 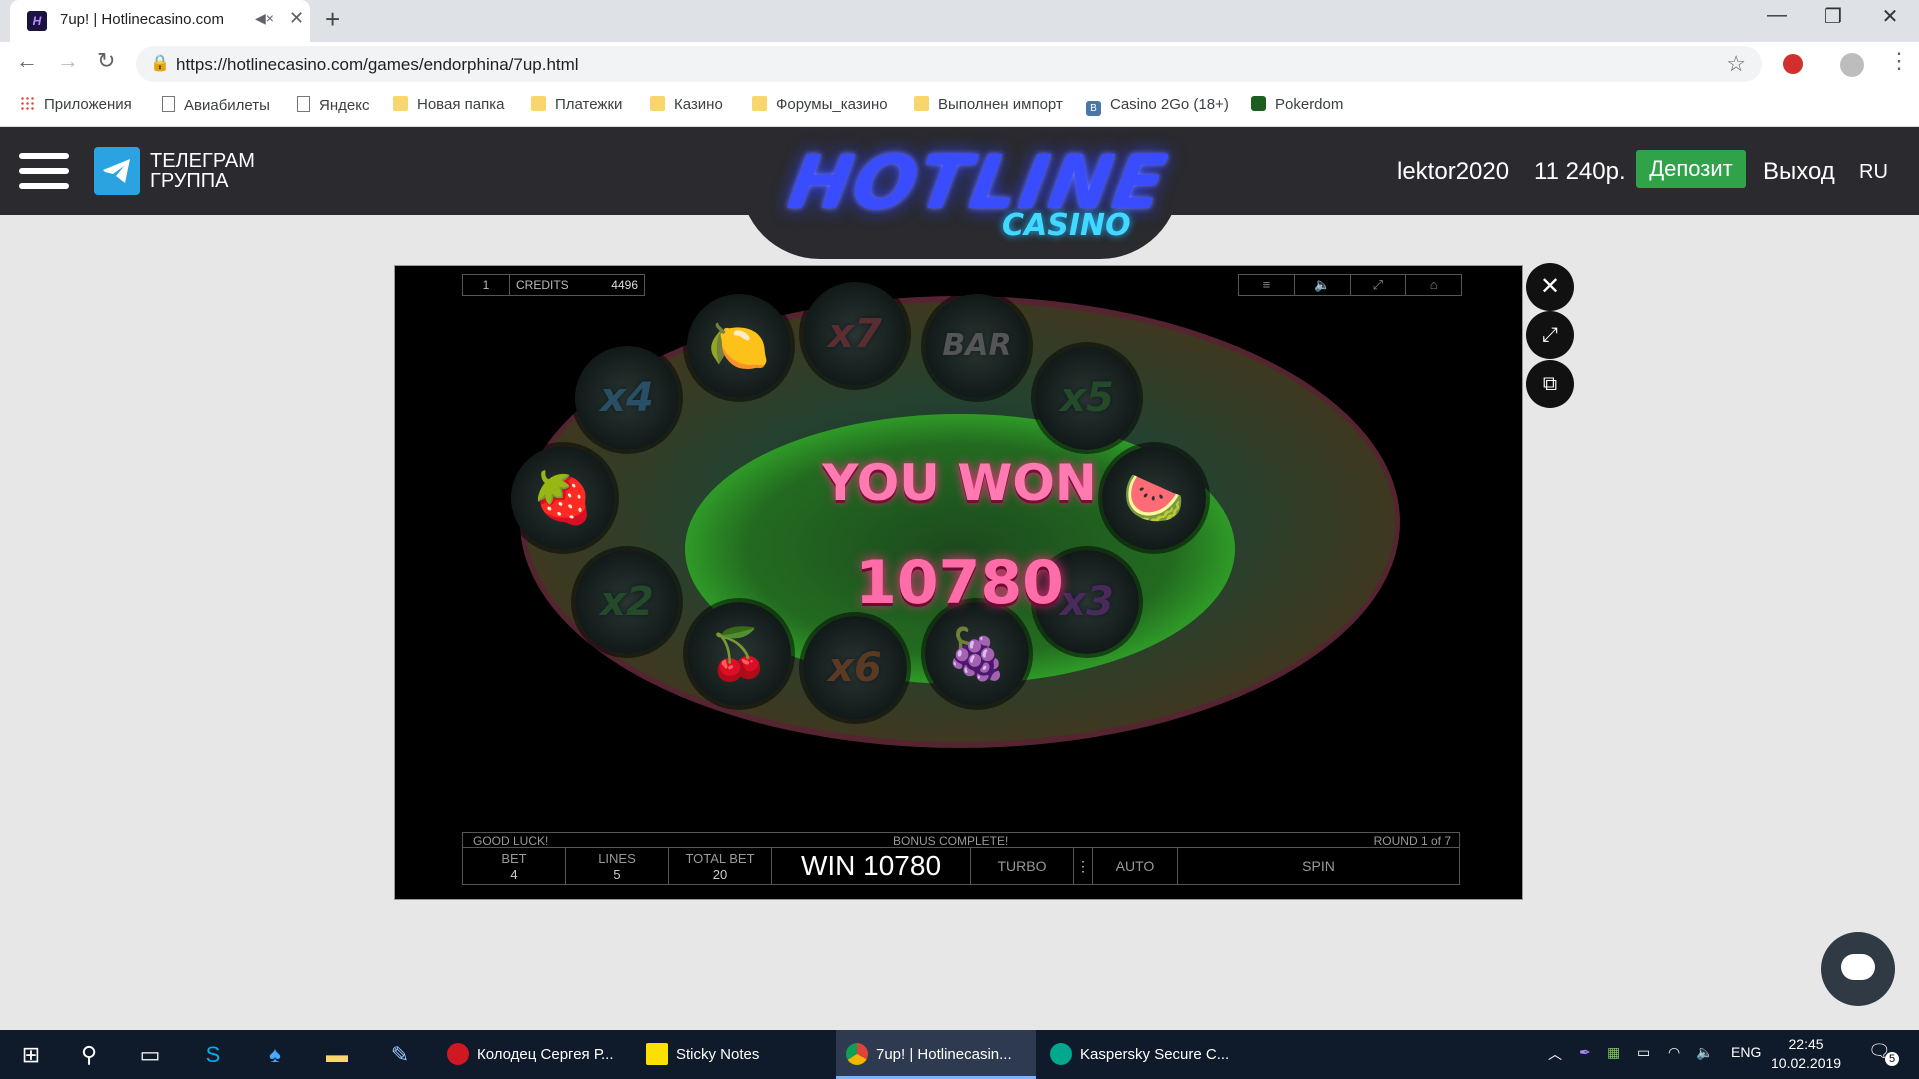 What do you see at coordinates (1066, 225) in the screenshot?
I see `casino-logo-sub: CASINO` at bounding box center [1066, 225].